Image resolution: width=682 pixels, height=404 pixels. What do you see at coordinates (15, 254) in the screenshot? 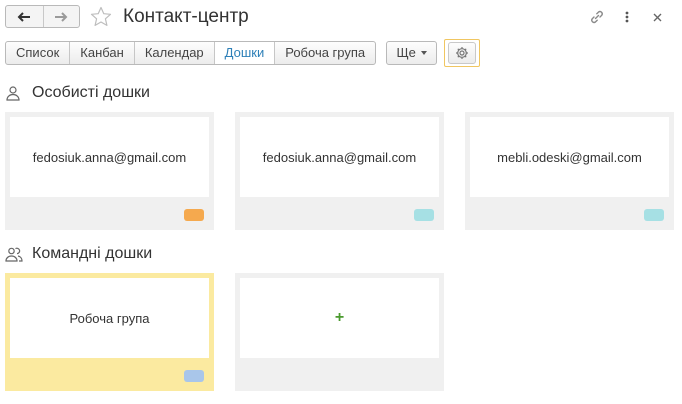
I see `people-icon` at bounding box center [15, 254].